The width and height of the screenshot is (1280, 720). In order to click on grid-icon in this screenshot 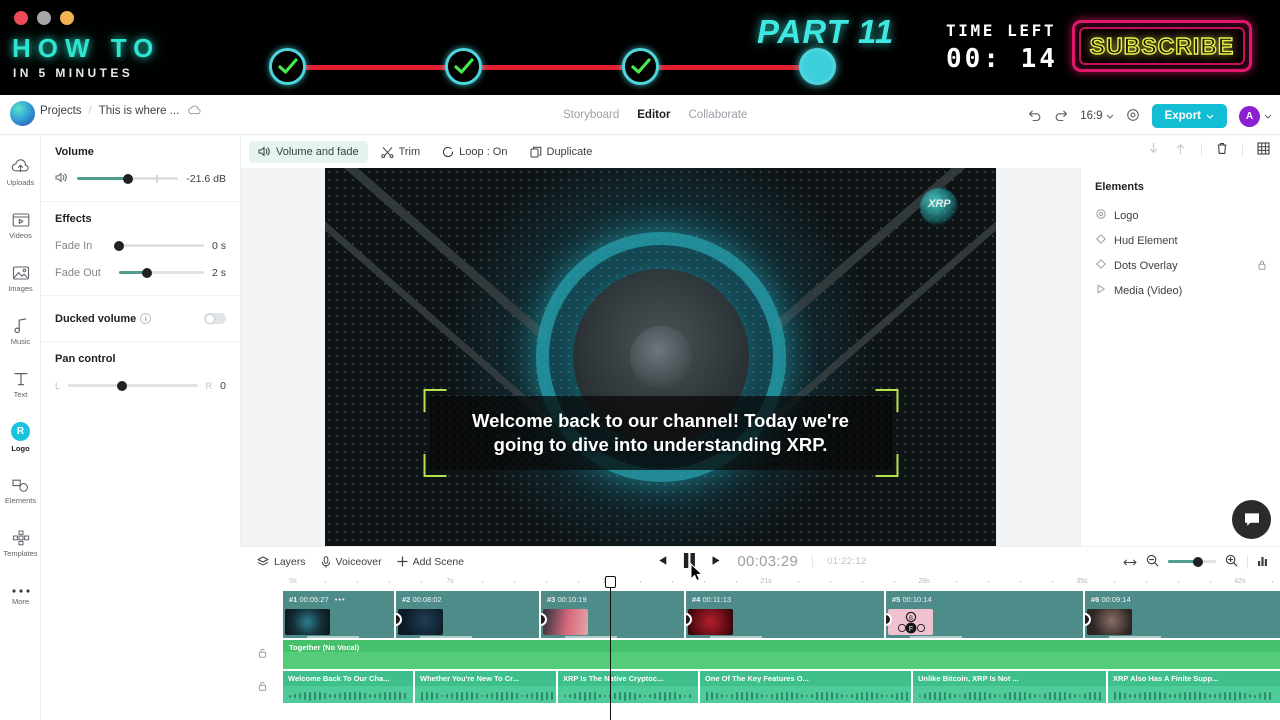, I will do `click(1263, 150)`.